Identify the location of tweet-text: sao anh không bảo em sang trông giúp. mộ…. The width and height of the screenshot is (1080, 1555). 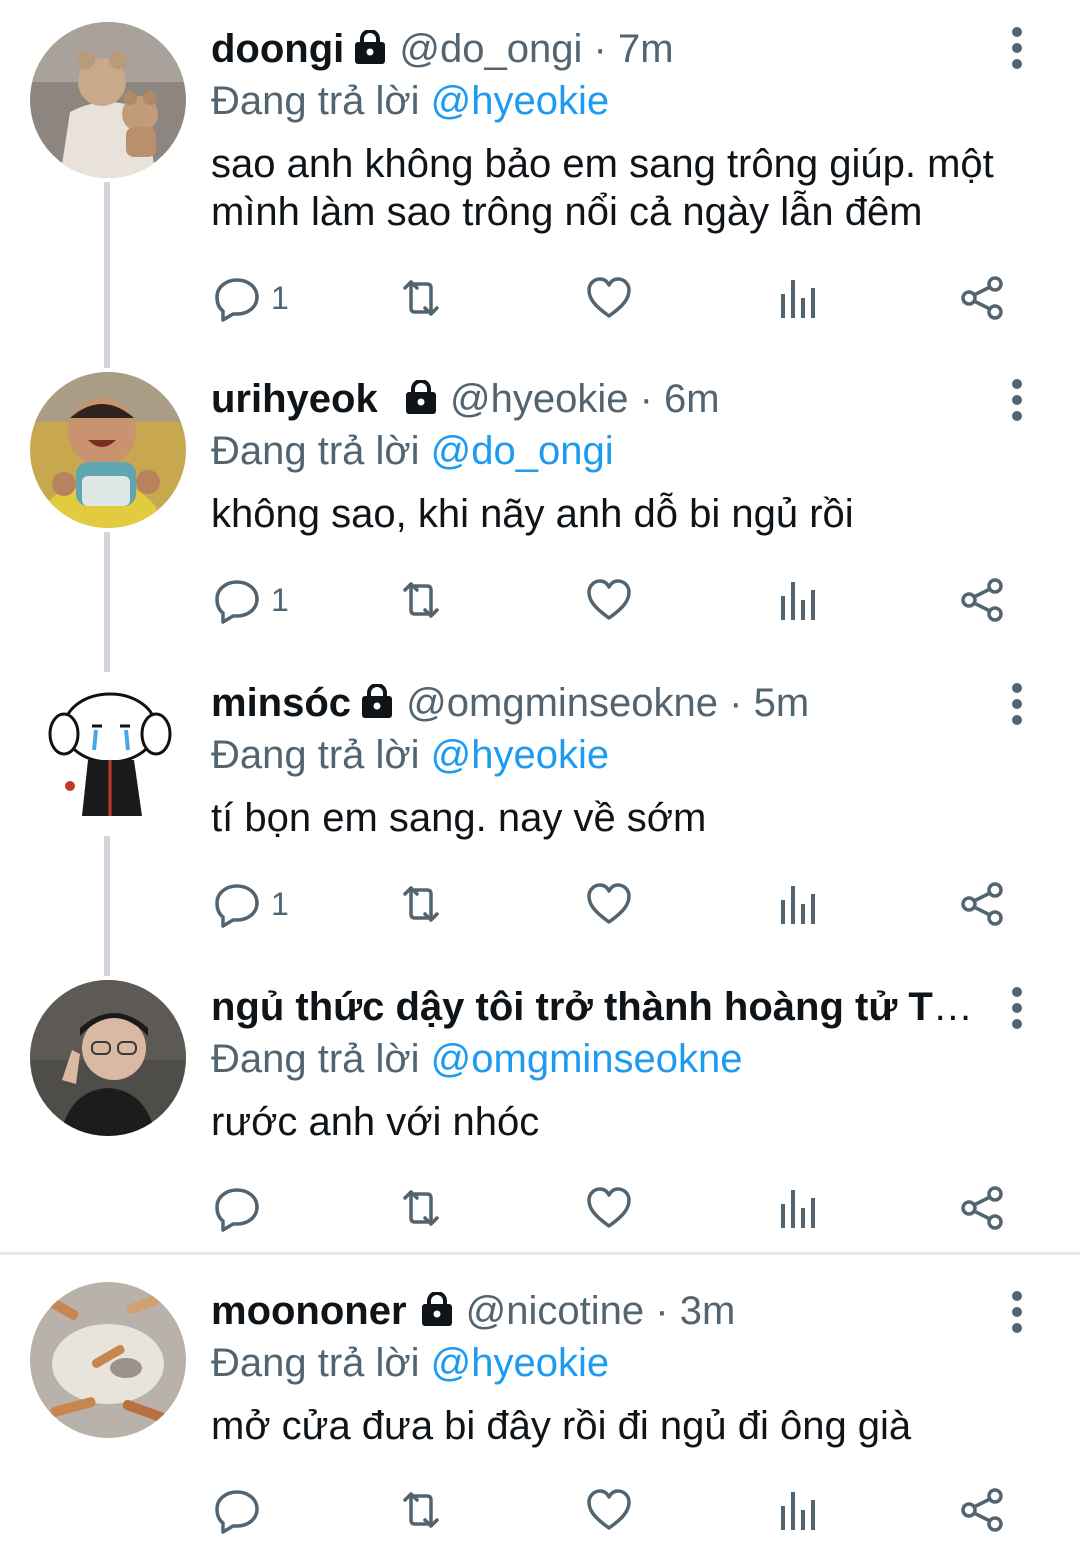
(602, 188).